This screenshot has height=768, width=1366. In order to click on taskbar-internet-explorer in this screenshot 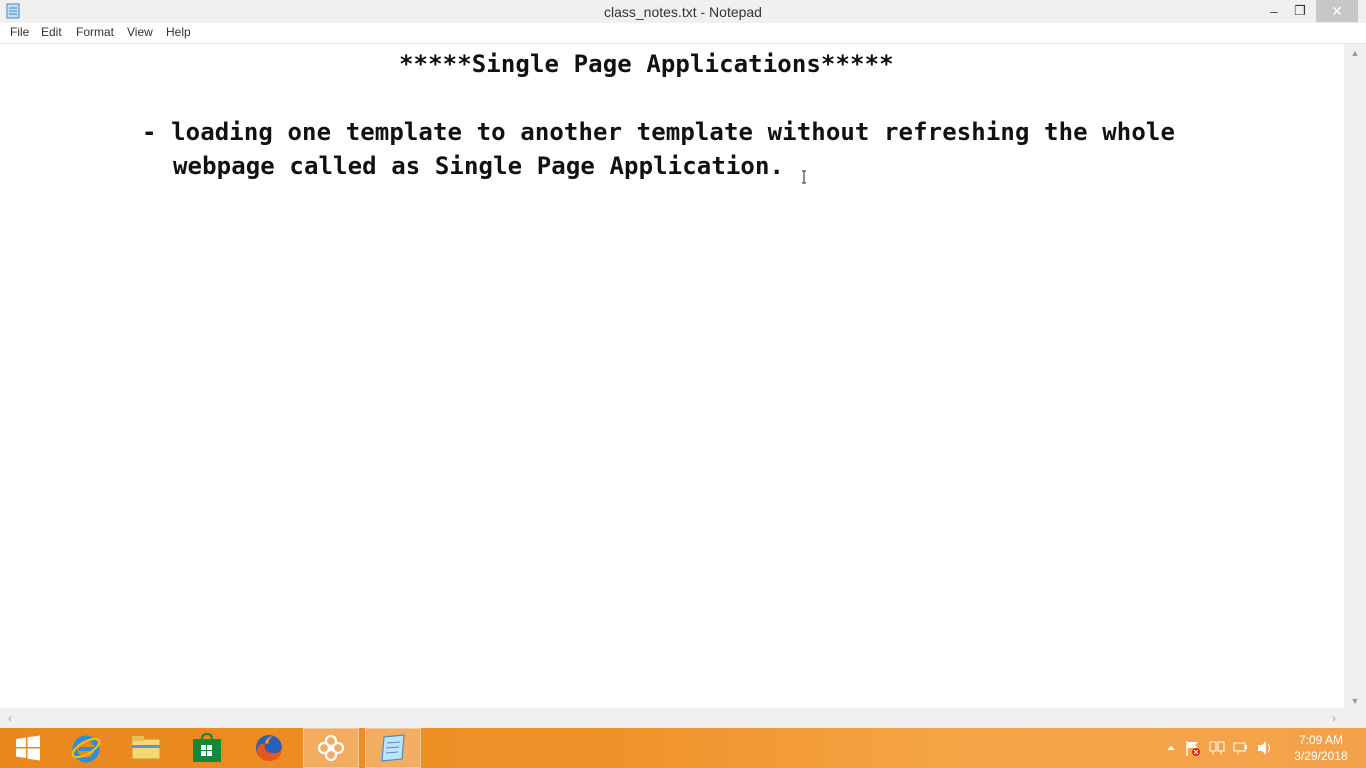, I will do `click(86, 748)`.